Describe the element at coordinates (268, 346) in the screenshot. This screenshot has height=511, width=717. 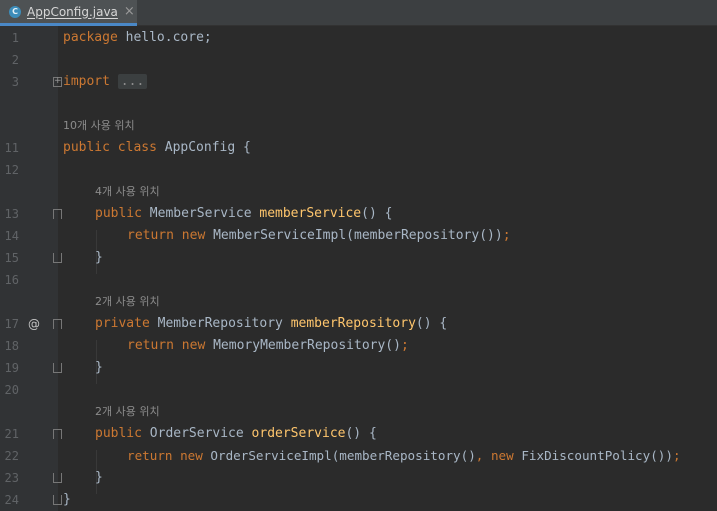
I see `code-text: return new MemoryMemberRepository();` at that location.